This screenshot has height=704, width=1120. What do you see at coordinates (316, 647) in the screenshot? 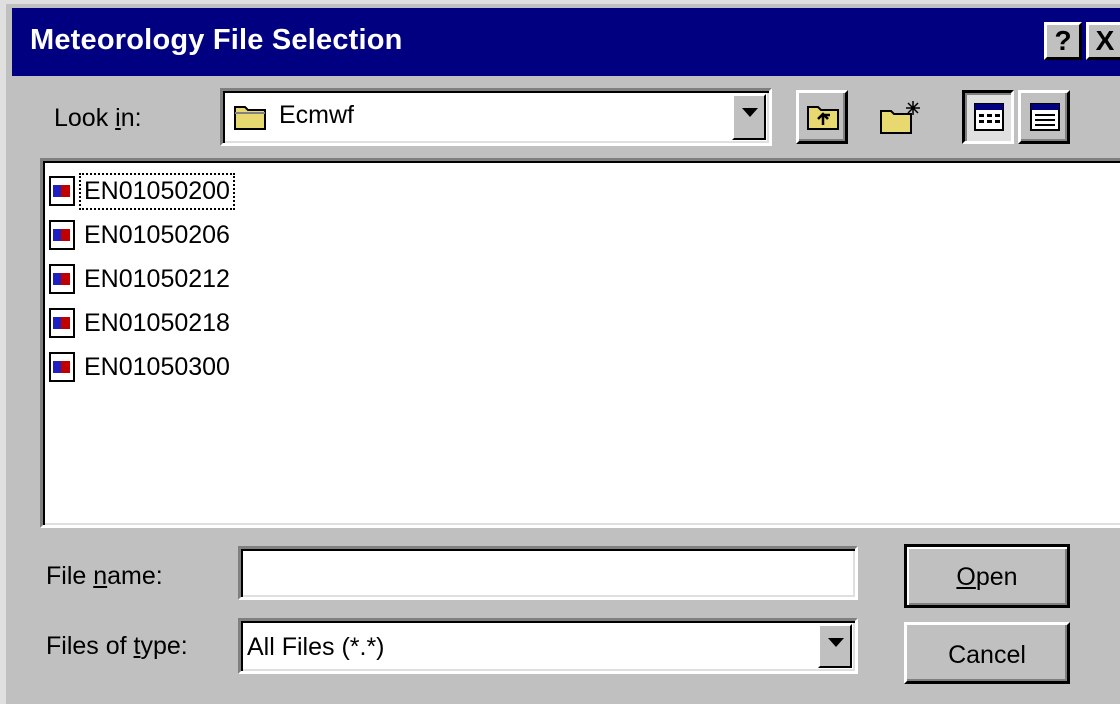
I see `file-type-value: All Files (*.*)` at bounding box center [316, 647].